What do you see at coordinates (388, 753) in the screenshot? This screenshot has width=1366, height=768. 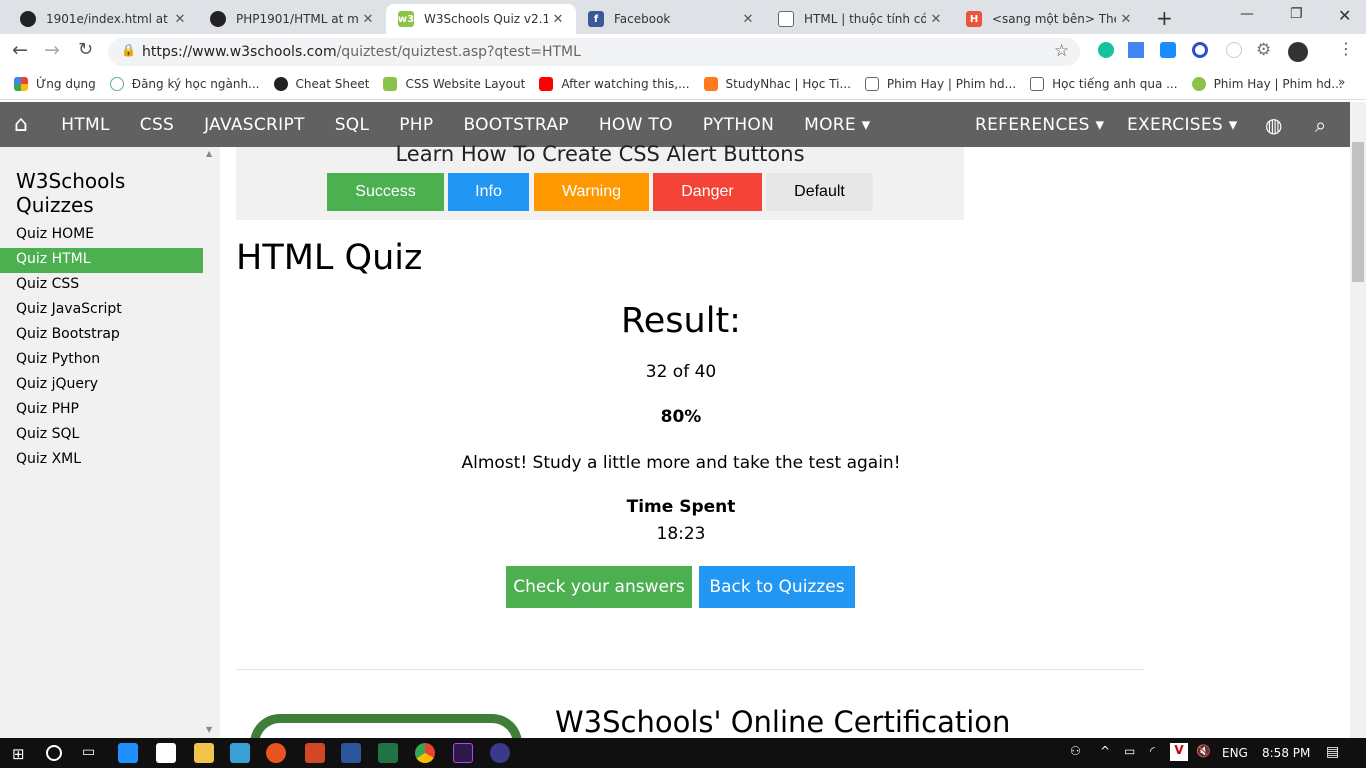 I see `excel-icon` at bounding box center [388, 753].